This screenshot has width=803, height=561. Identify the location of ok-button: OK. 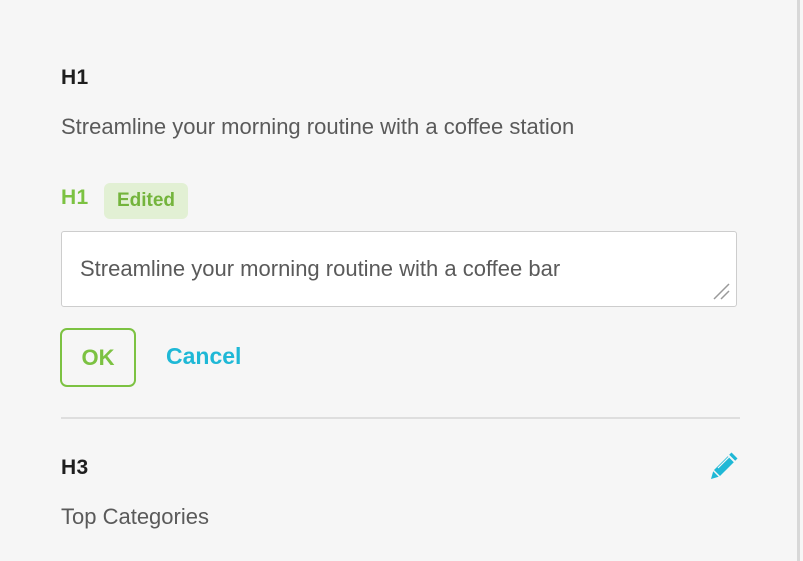
(98, 357).